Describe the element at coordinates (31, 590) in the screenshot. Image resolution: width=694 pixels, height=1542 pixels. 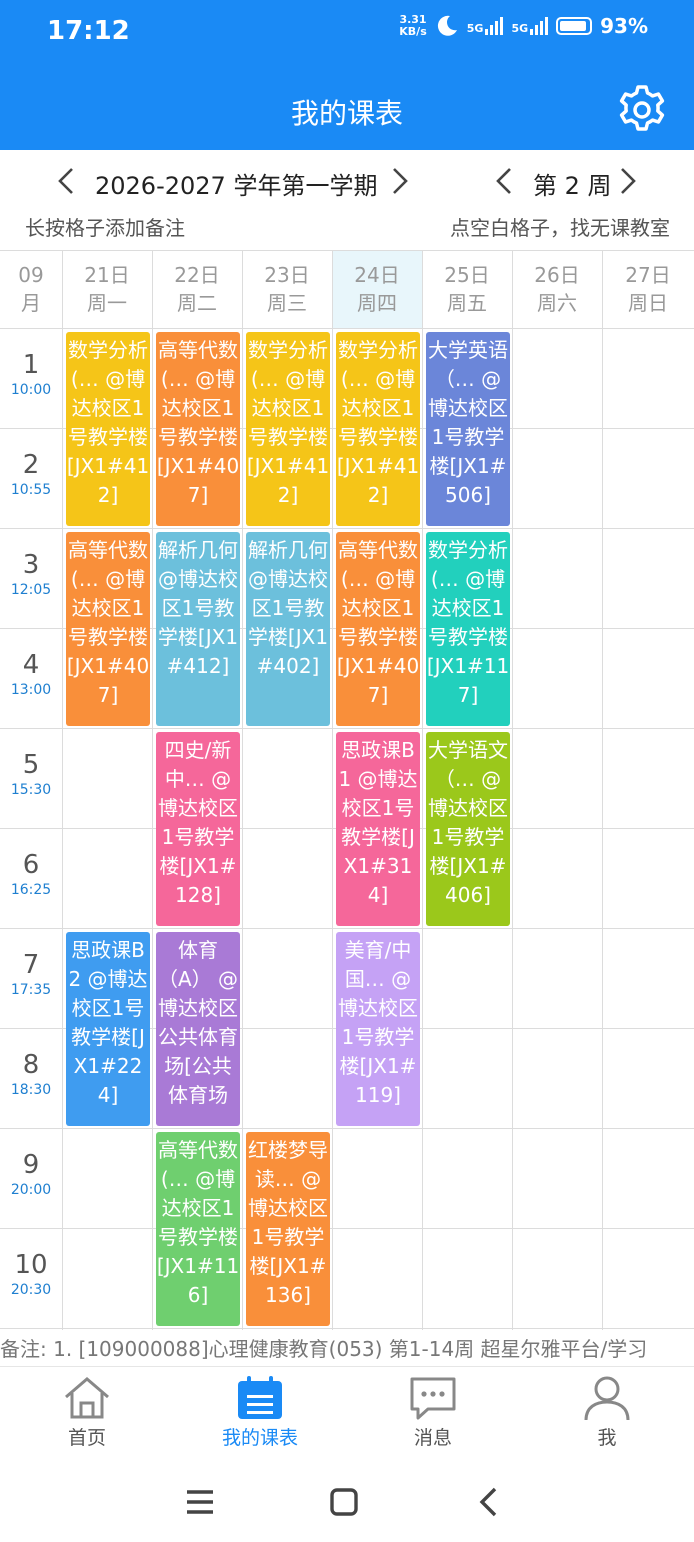
I see `period-time: 12:05` at that location.